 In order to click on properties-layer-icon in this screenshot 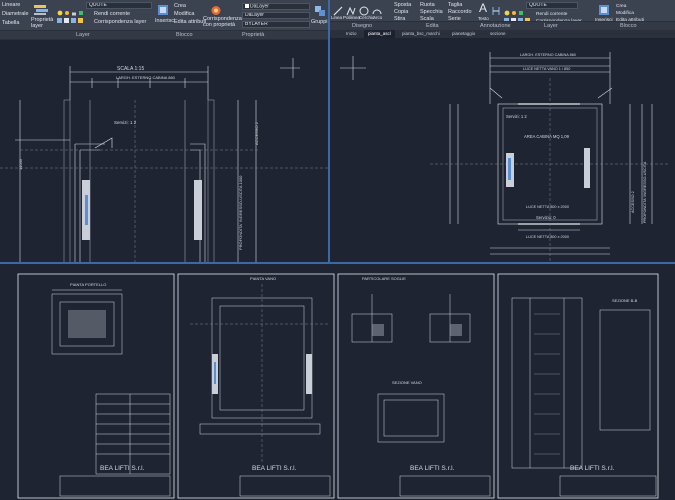, I will do `click(41, 9)`.